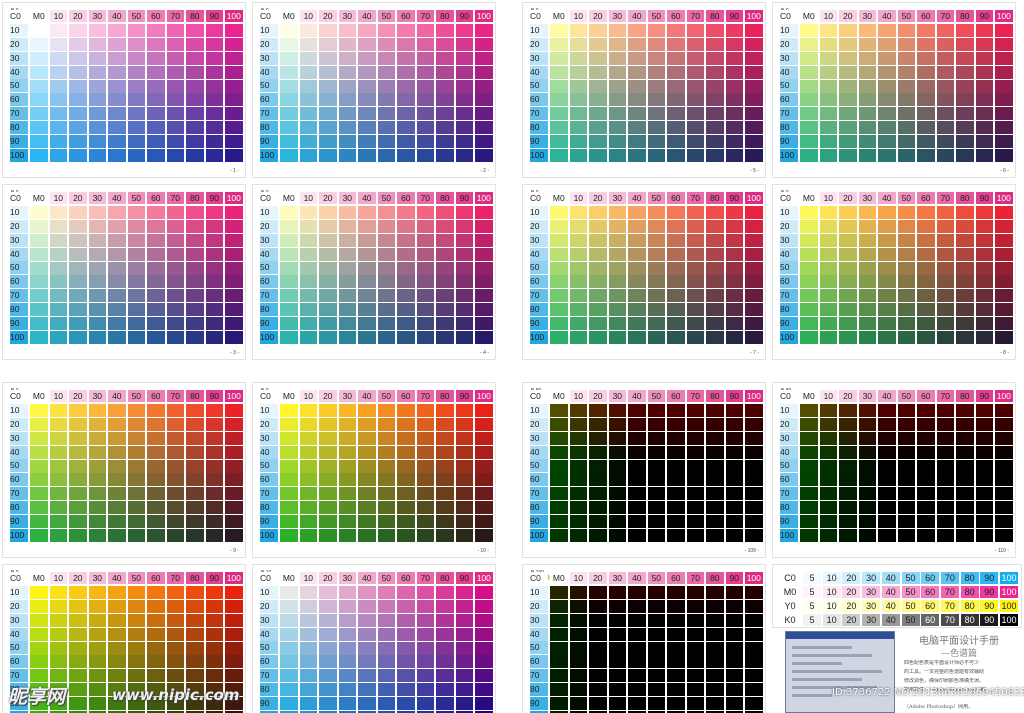 This screenshot has width=1024, height=713. What do you see at coordinates (984, 16) in the screenshot?
I see `column-header: 90` at bounding box center [984, 16].